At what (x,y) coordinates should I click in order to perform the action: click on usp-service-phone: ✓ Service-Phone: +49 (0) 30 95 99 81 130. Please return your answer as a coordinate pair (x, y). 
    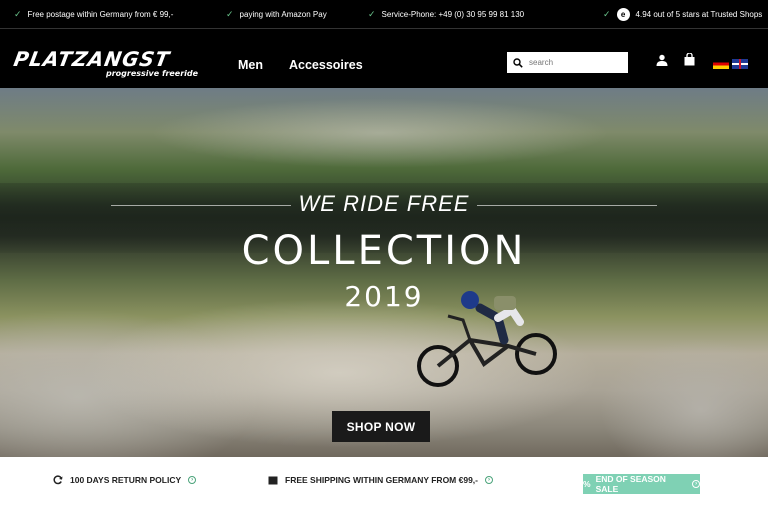
    Looking at the image, I should click on (446, 14).